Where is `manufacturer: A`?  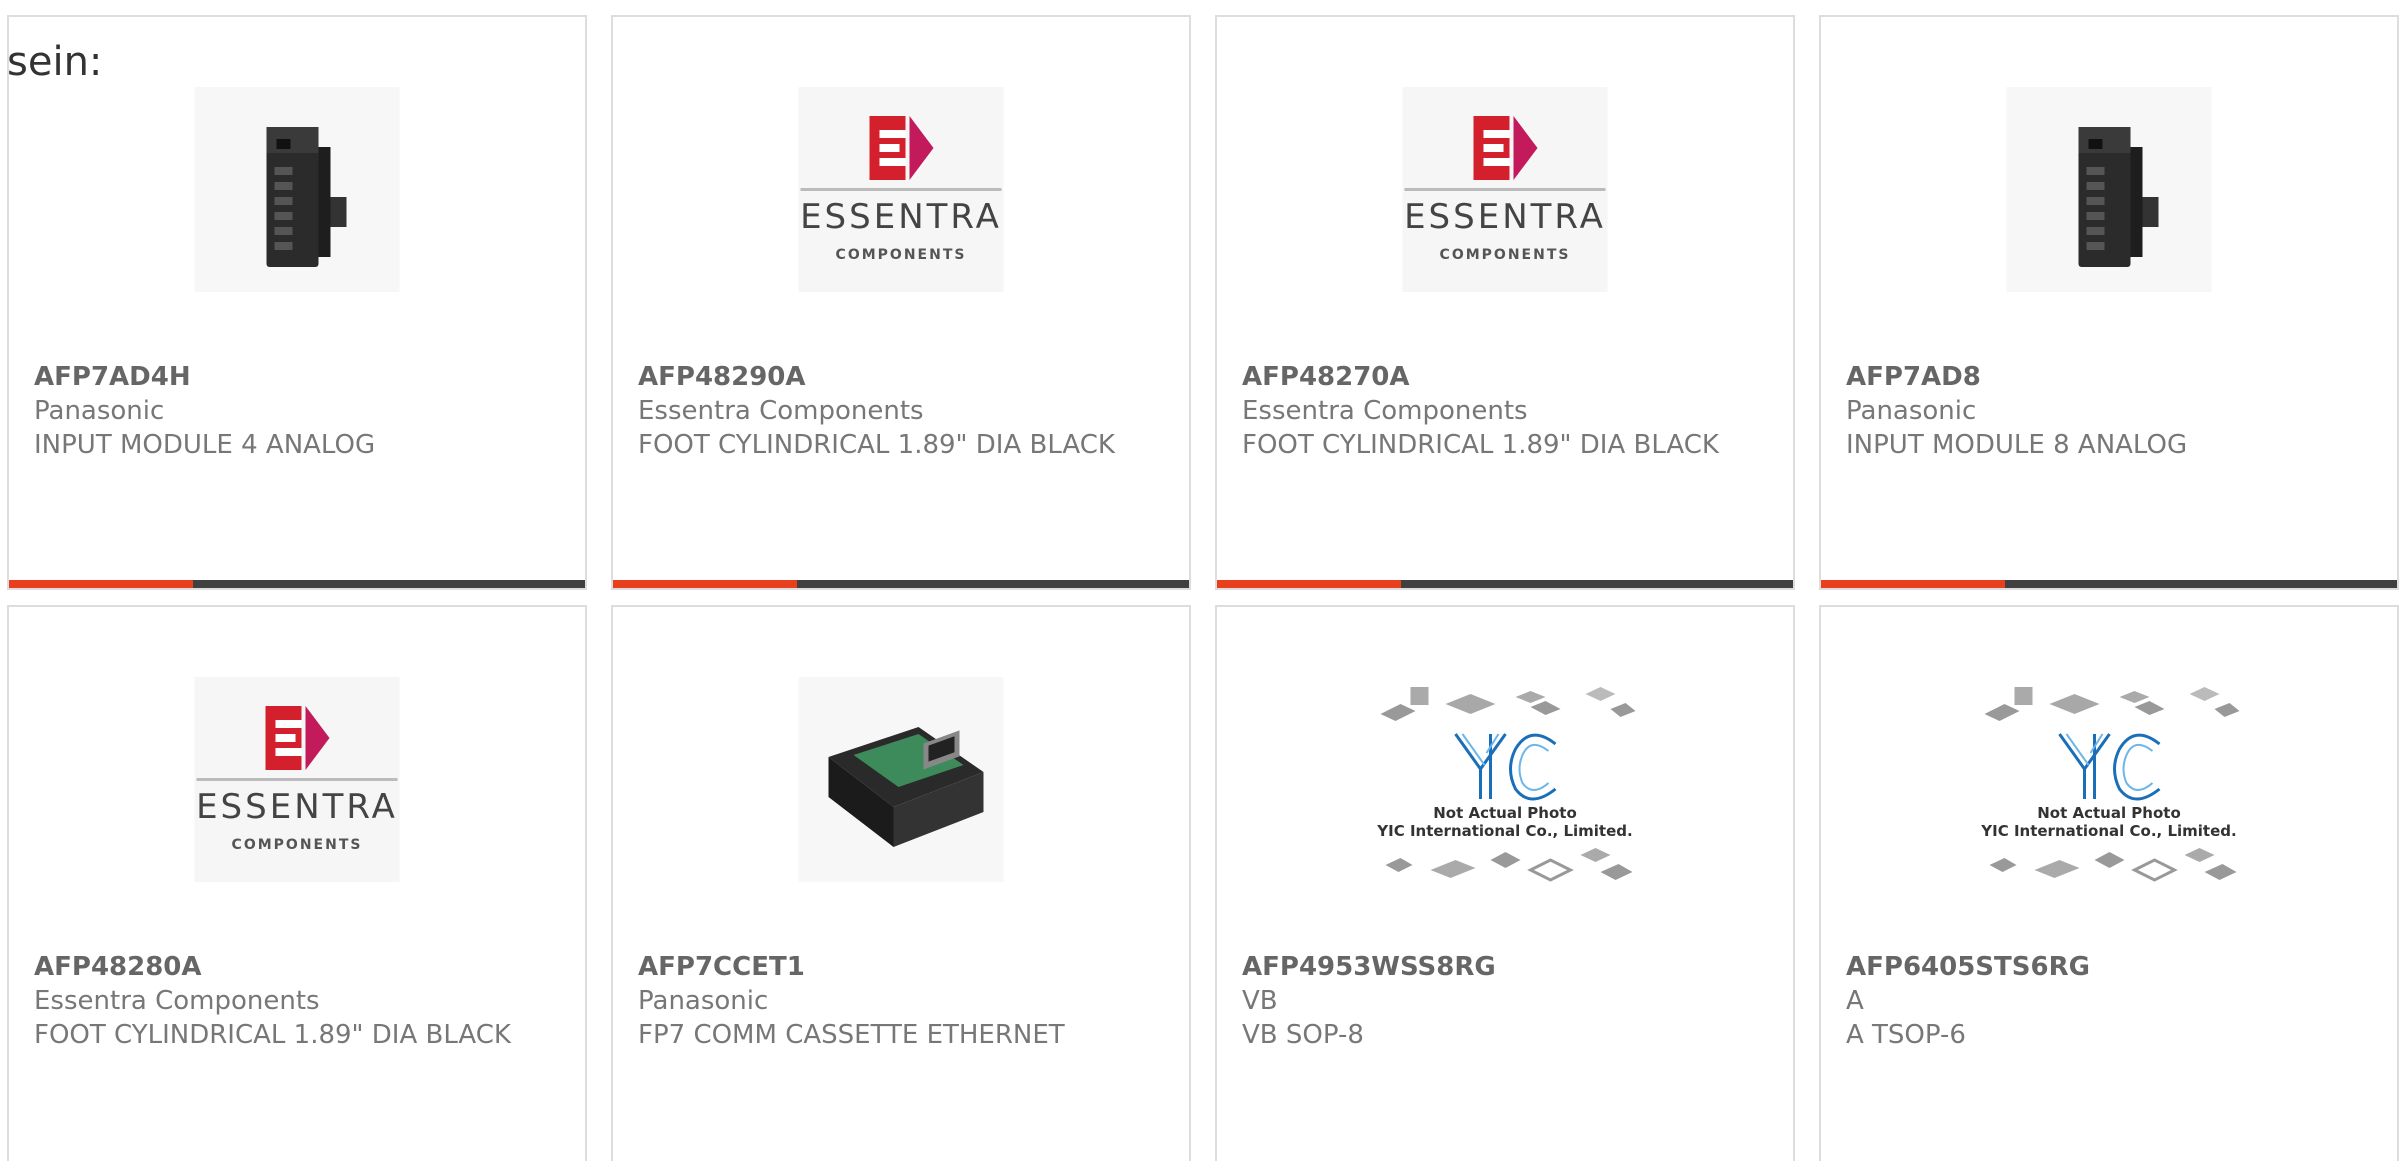
manufacturer: A is located at coordinates (1855, 1001).